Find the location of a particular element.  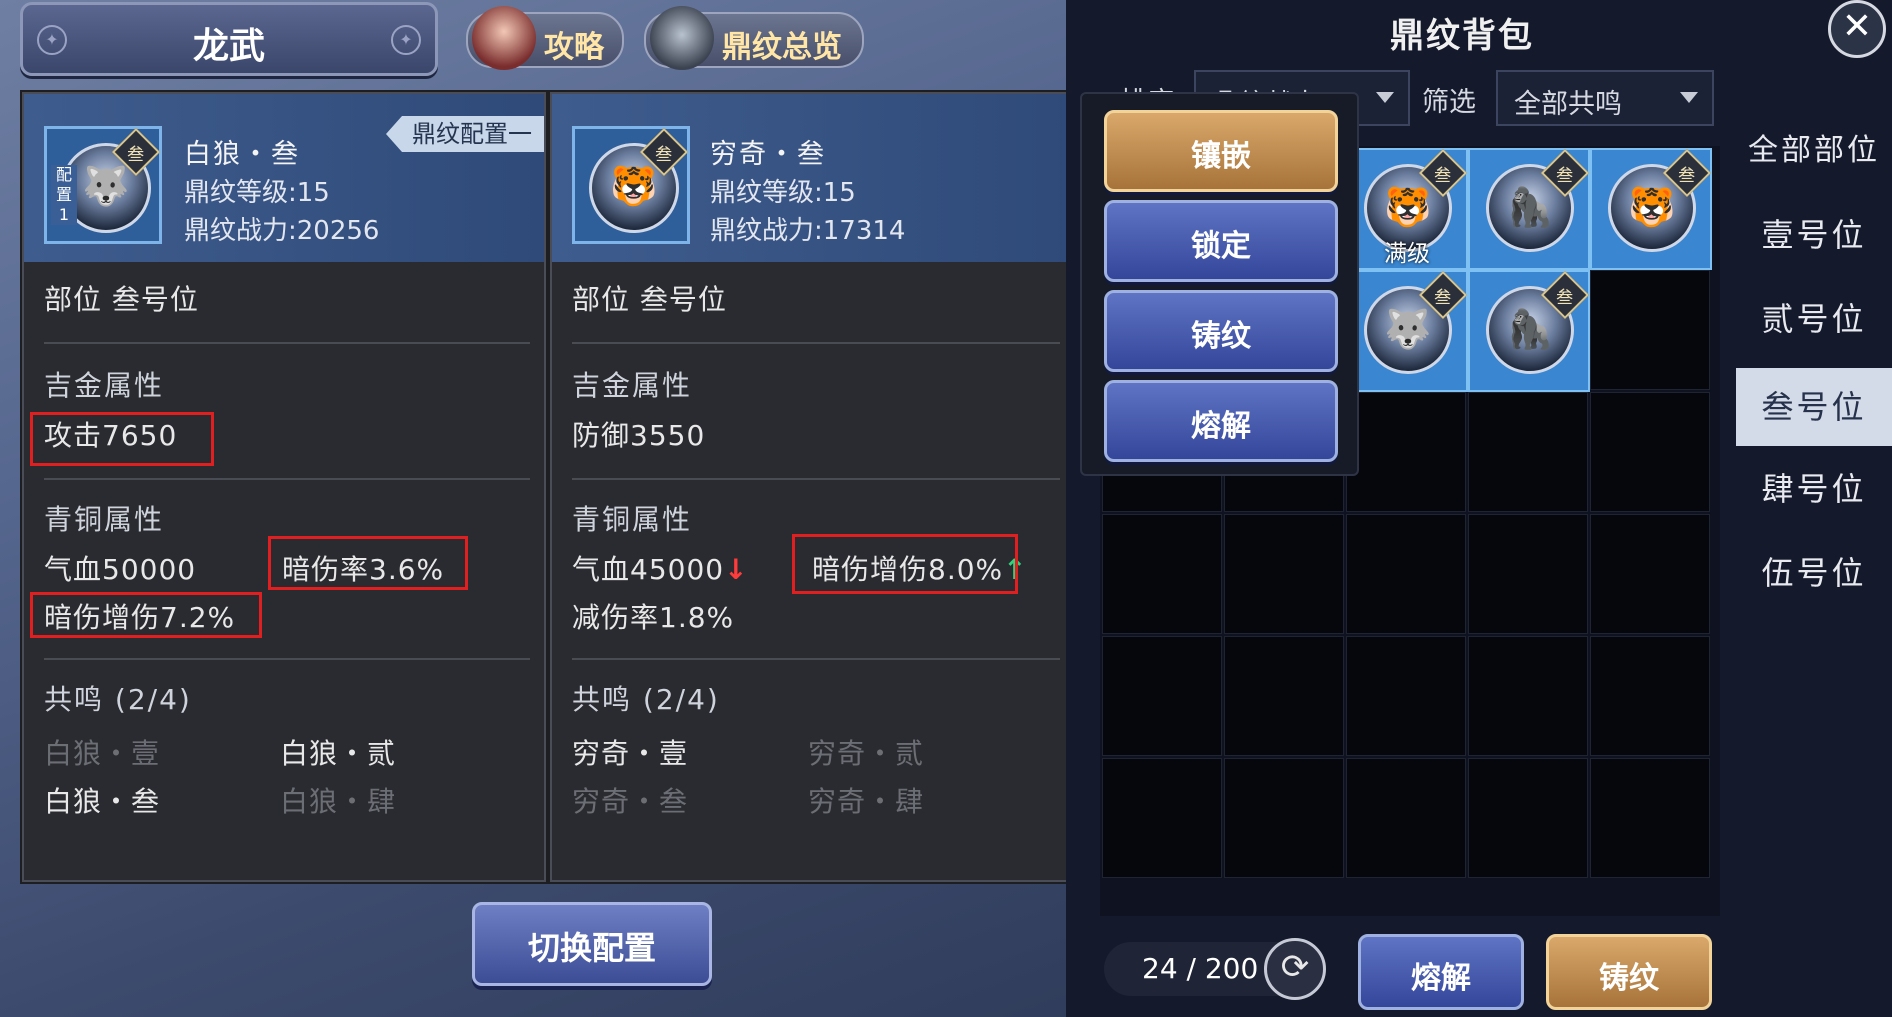

melt-menu-button: 熔解 is located at coordinates (1221, 421).